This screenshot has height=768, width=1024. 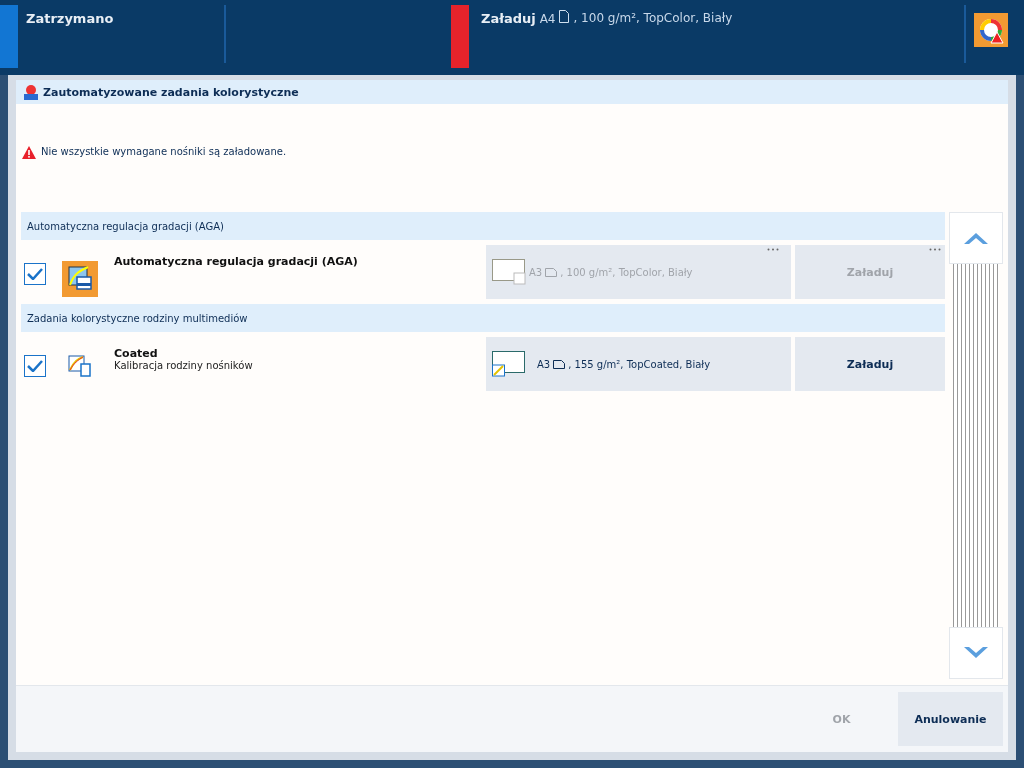 What do you see at coordinates (564, 16) in the screenshot?
I see `page-icon` at bounding box center [564, 16].